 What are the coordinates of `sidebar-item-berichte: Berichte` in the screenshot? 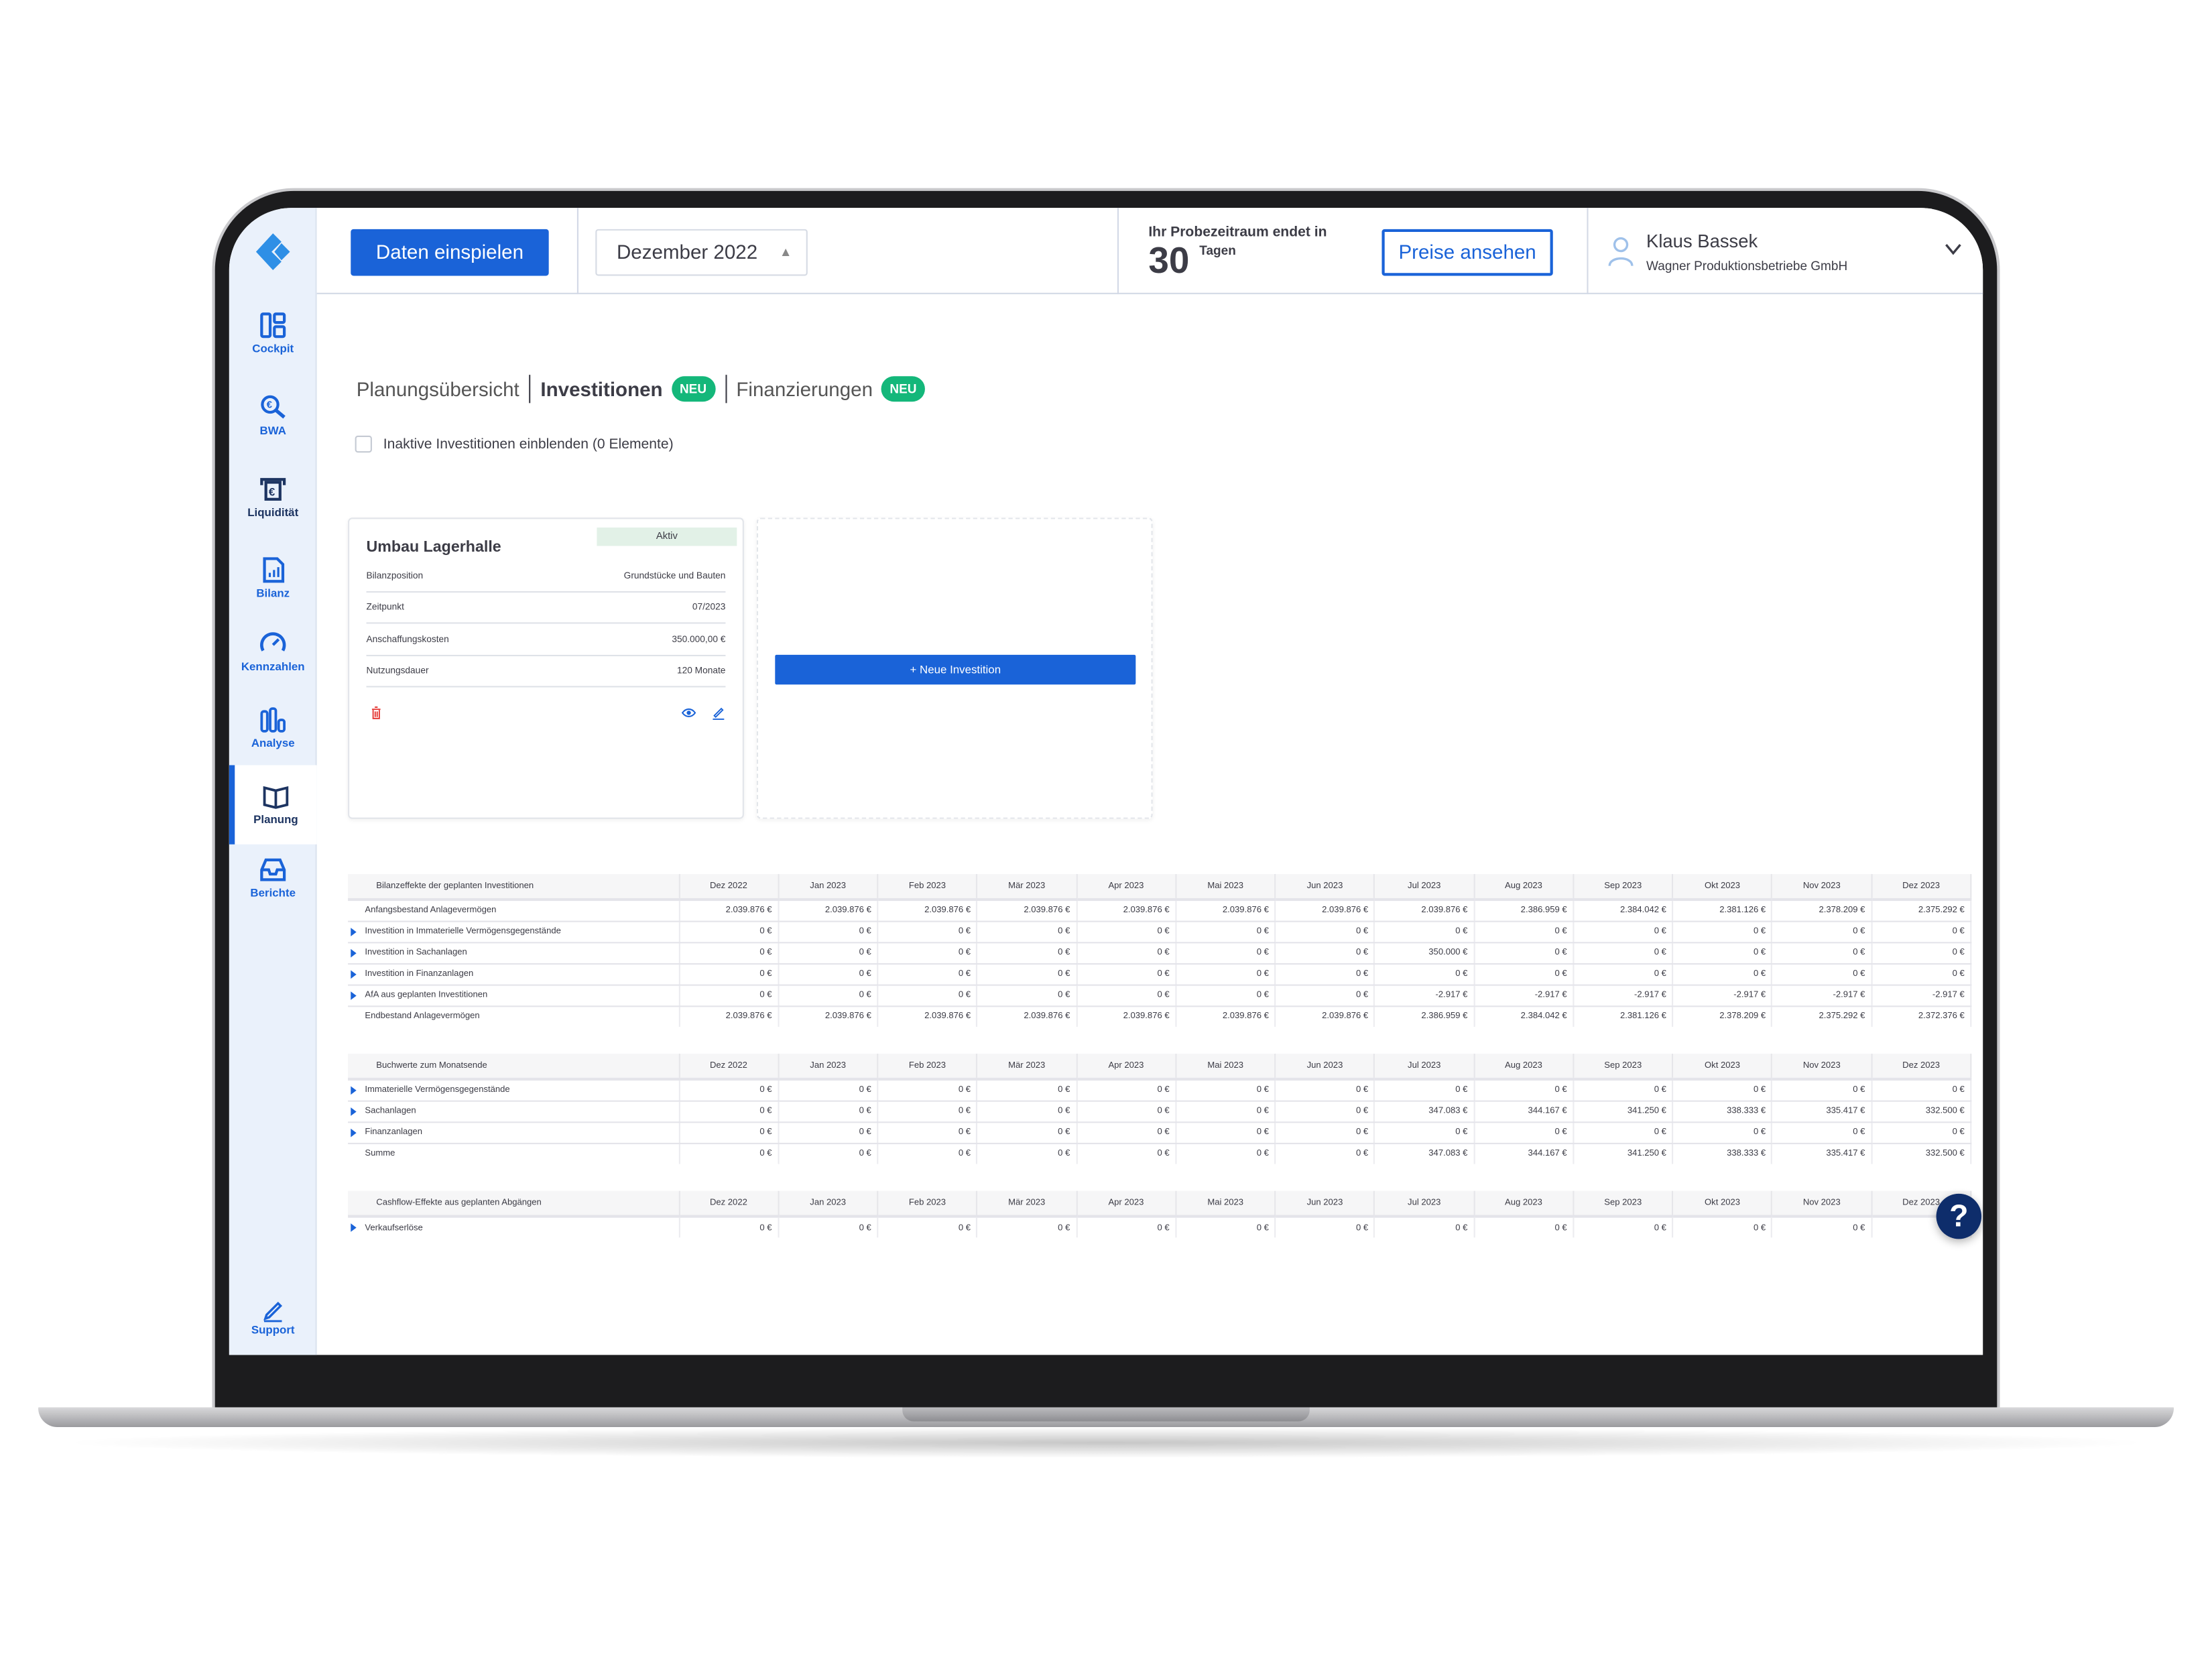 It's located at (273, 891).